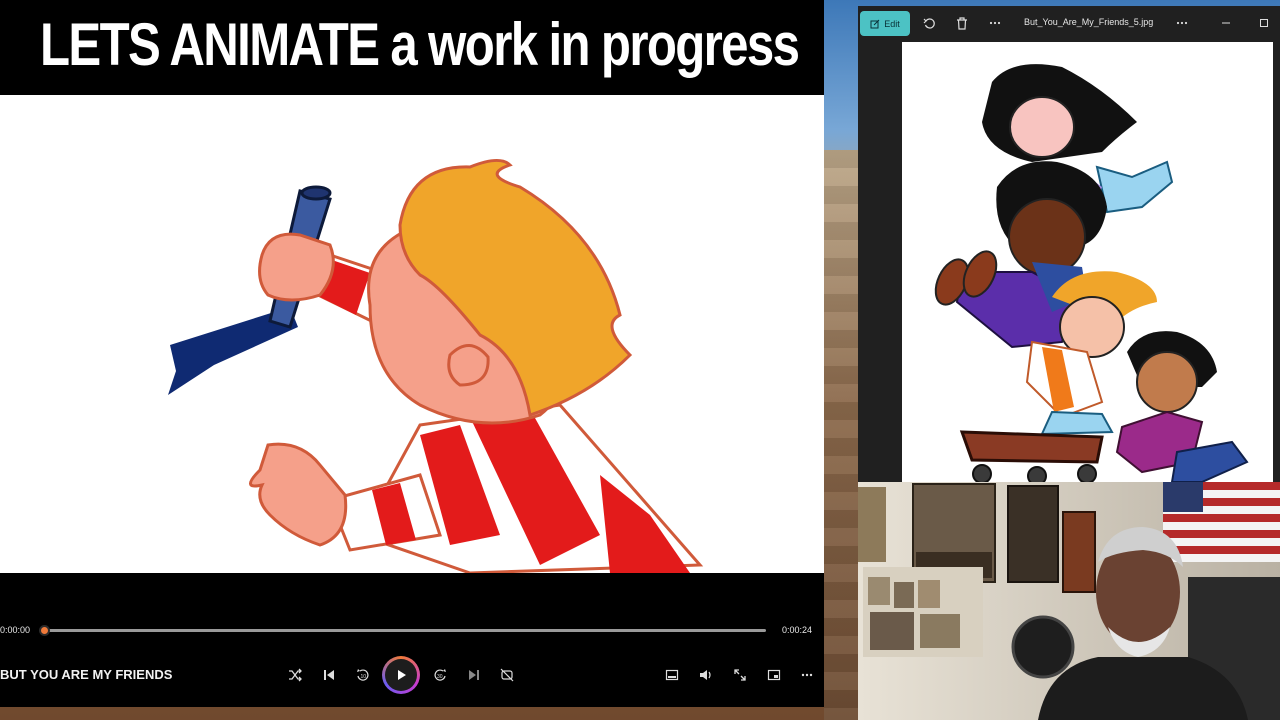  I want to click on edit-icon, so click(875, 23).